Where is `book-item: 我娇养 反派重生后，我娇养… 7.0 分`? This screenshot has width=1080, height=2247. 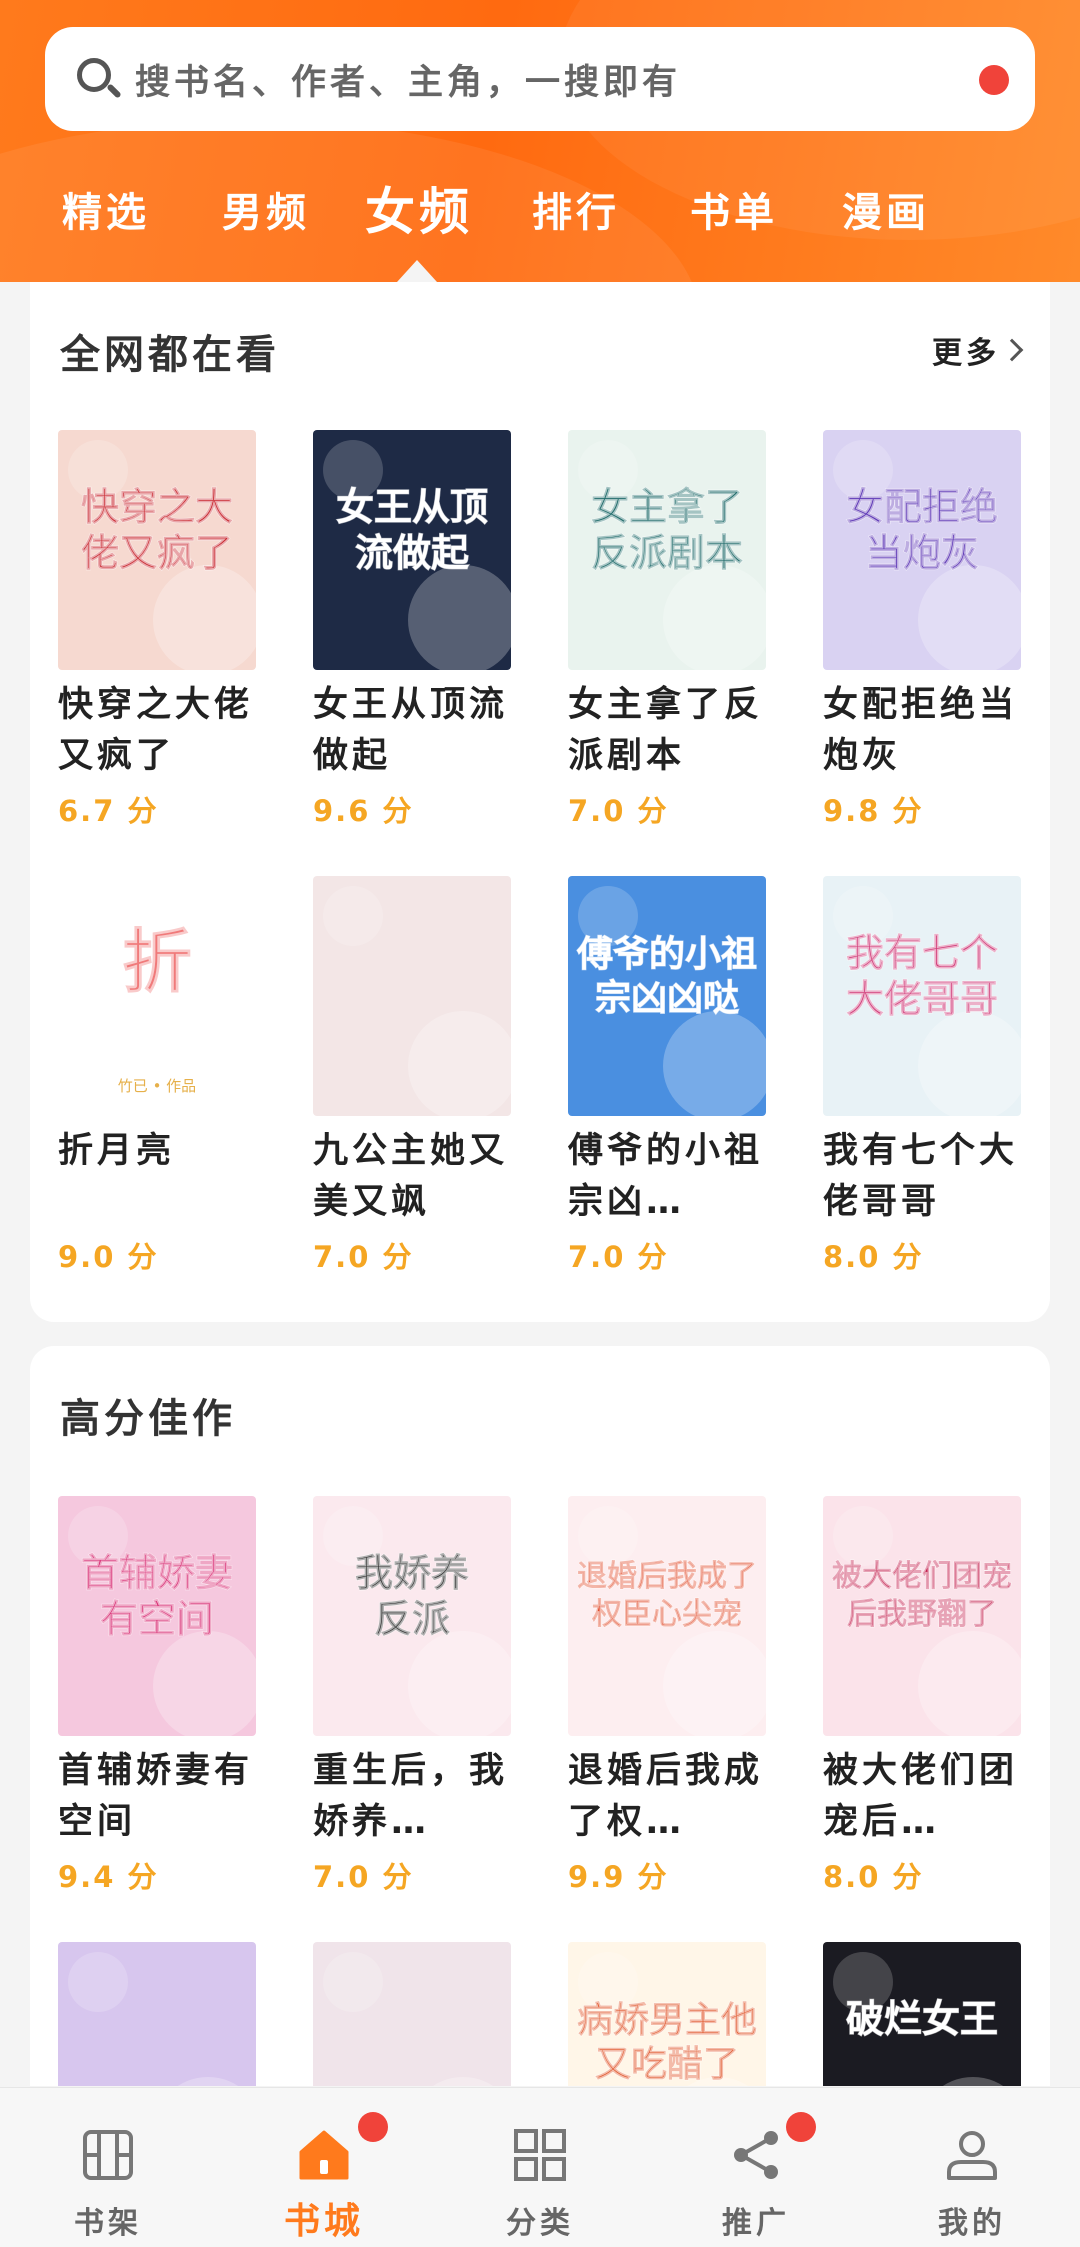 book-item: 我娇养 反派重生后，我娇养… 7.0 分 is located at coordinates (412, 1696).